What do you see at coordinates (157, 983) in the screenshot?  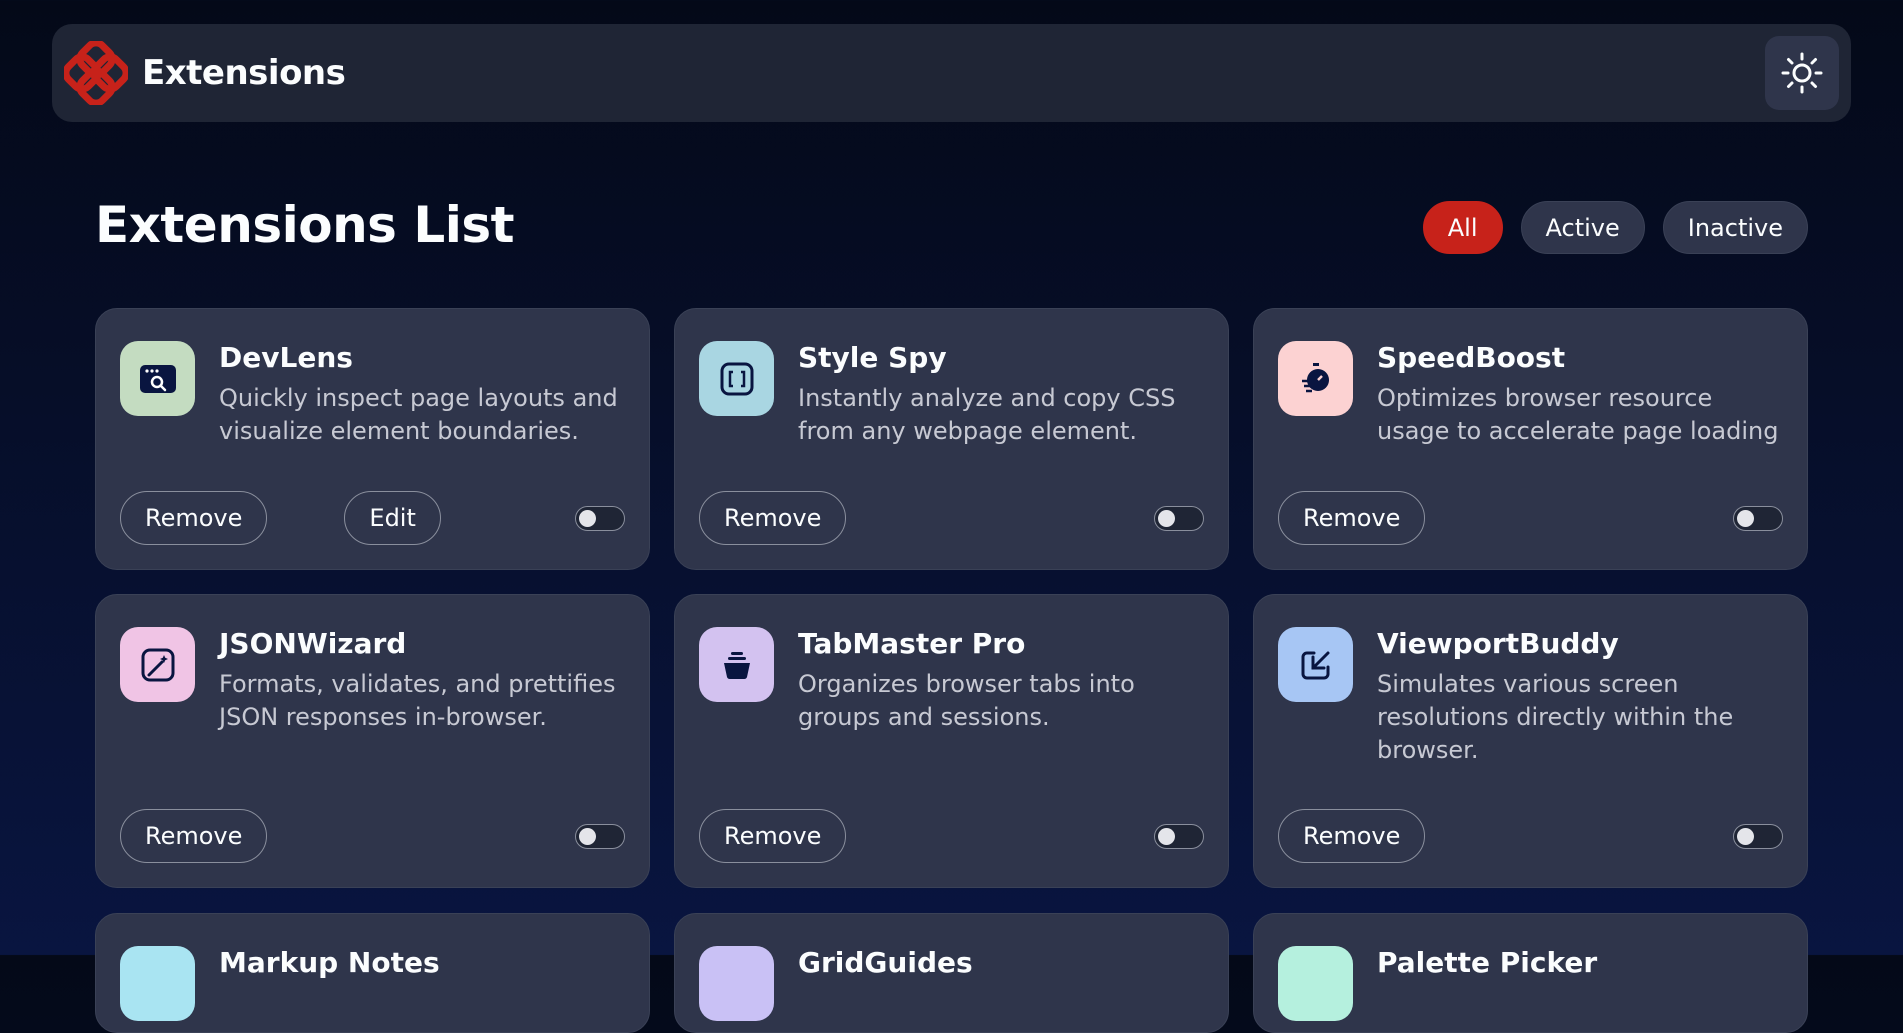 I see `notes-icon` at bounding box center [157, 983].